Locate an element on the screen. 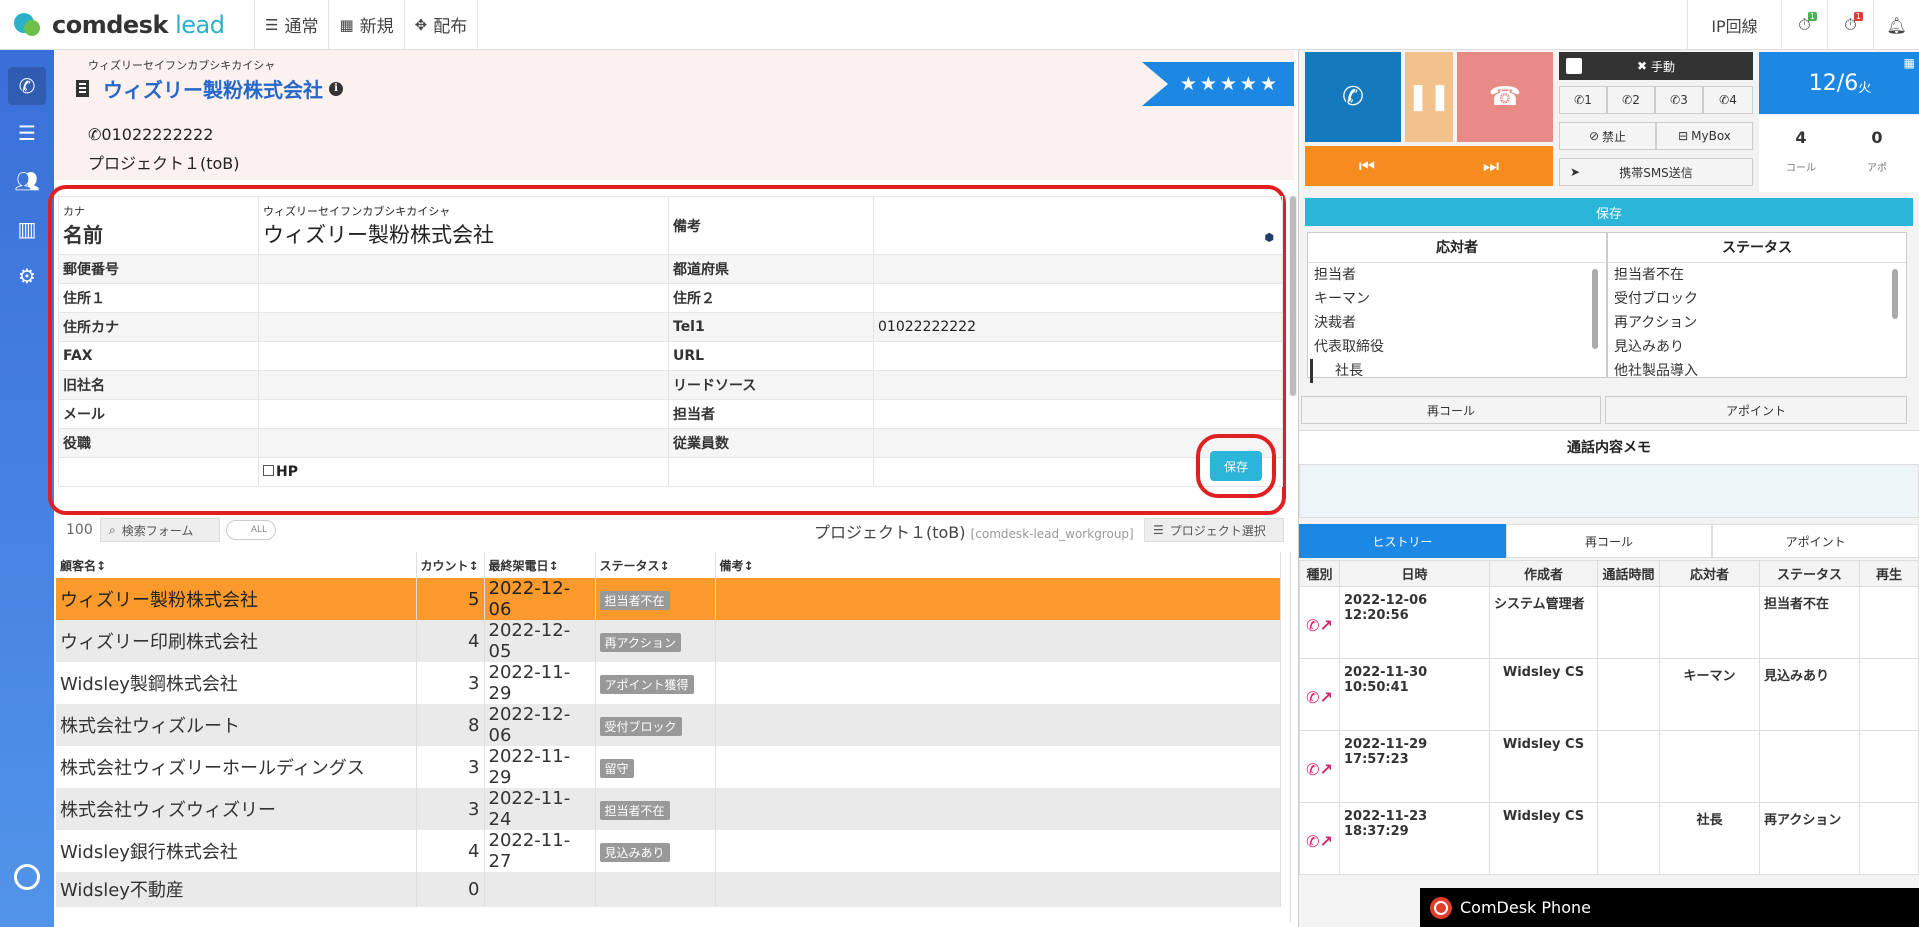  status-option: 受付ブロック is located at coordinates (1757, 299).